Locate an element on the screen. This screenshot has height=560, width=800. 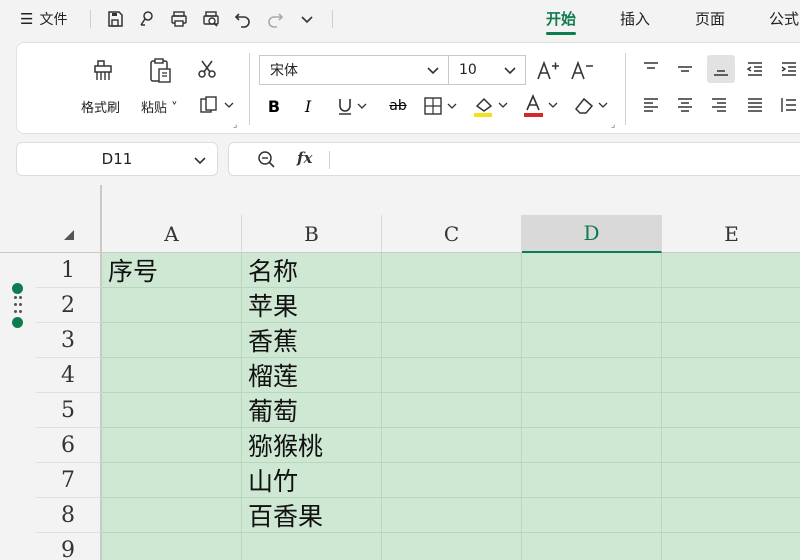
borders-icon is located at coordinates (441, 106).